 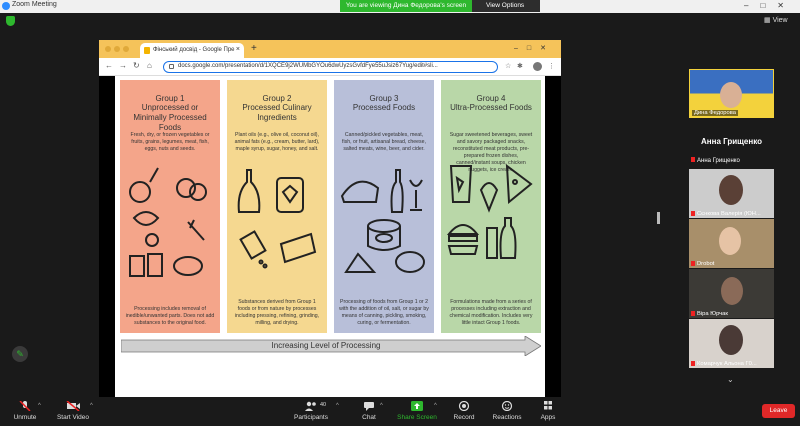 I want to click on participant-name: Віра Юрчак, so click(x=709, y=313).